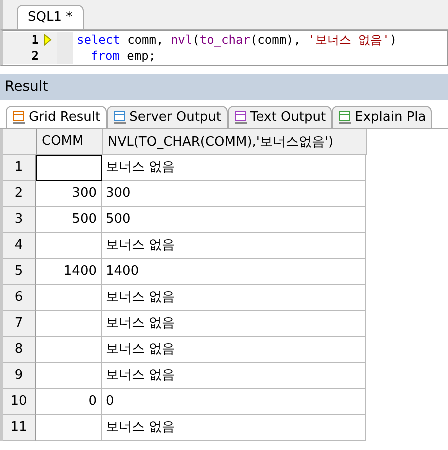  What do you see at coordinates (26, 87) in the screenshot?
I see `panel-title: Result` at bounding box center [26, 87].